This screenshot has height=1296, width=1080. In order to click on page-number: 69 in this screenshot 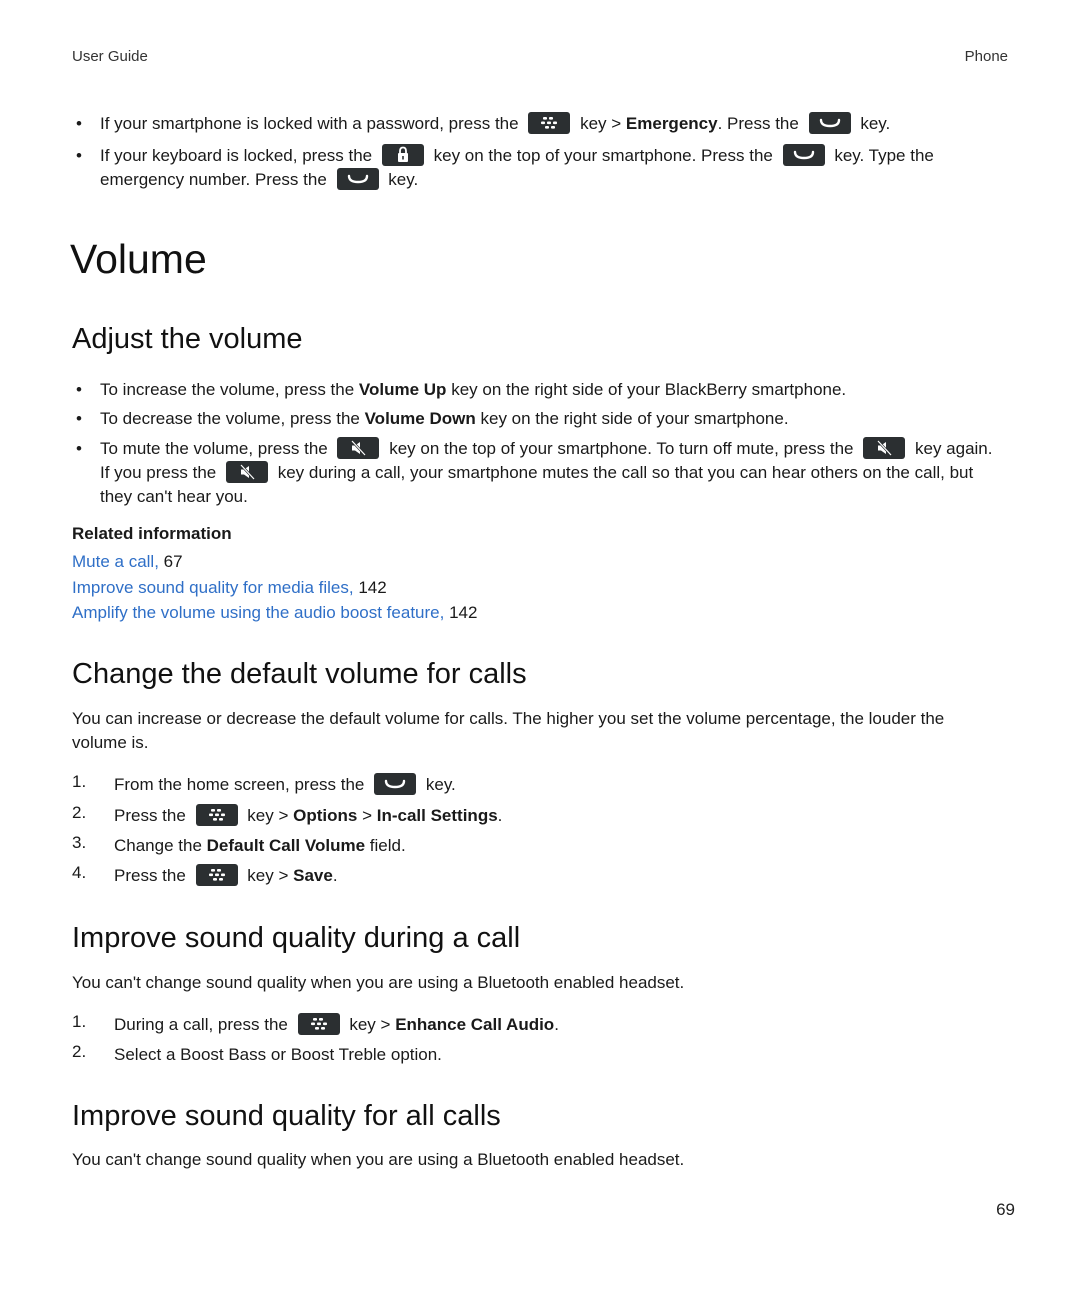, I will do `click(1005, 1209)`.